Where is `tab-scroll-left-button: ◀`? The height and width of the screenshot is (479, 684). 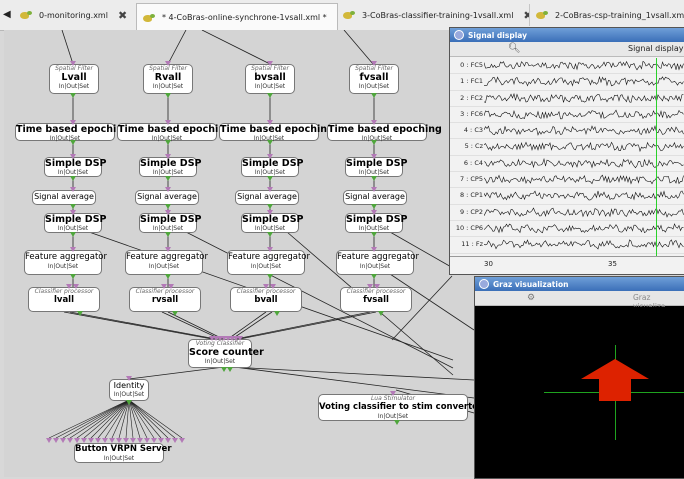 tab-scroll-left-button: ◀ is located at coordinates (7, 14).